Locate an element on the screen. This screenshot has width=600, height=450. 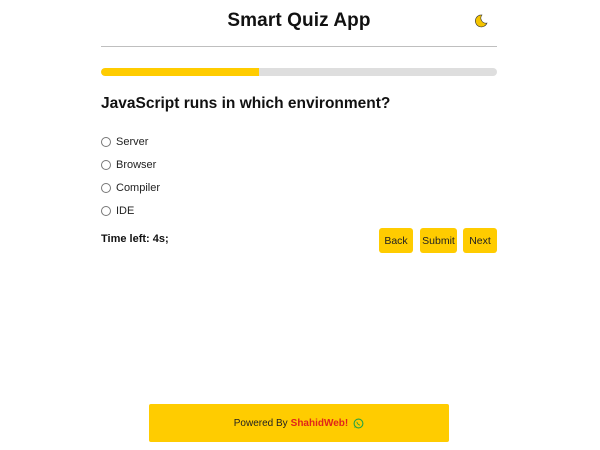
option-server: Server is located at coordinates (130, 141).